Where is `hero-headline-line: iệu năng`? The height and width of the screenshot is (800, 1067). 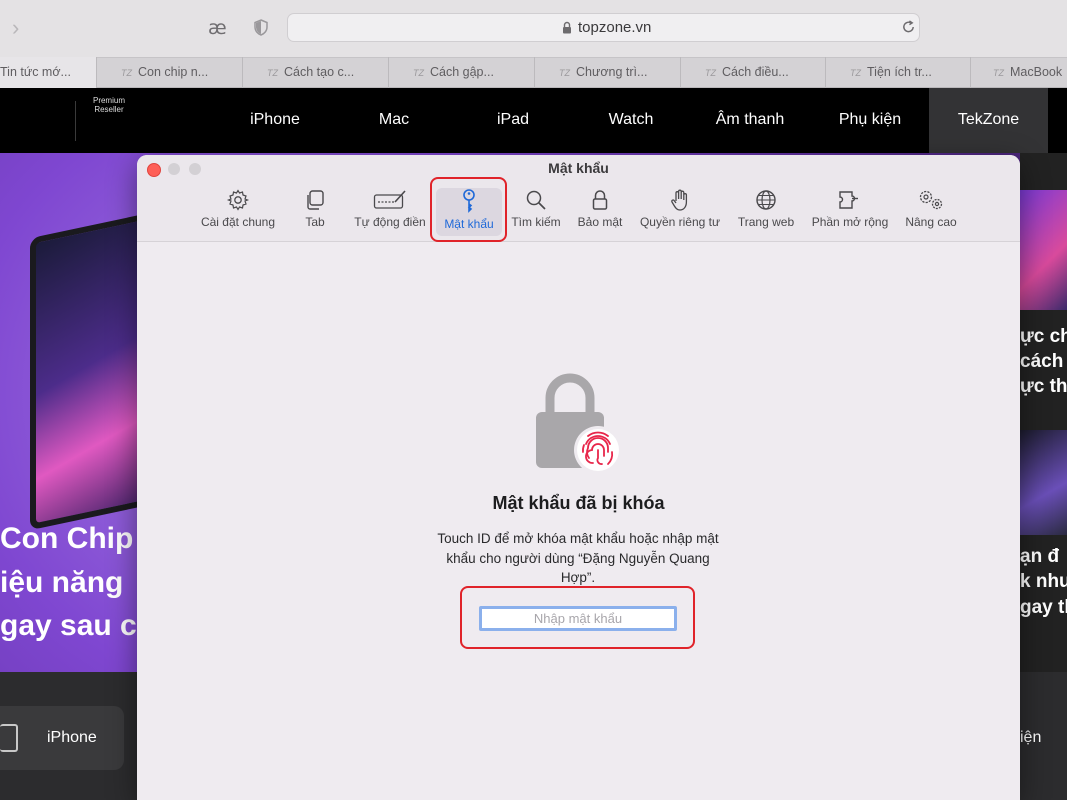 hero-headline-line: iệu năng is located at coordinates (62, 582).